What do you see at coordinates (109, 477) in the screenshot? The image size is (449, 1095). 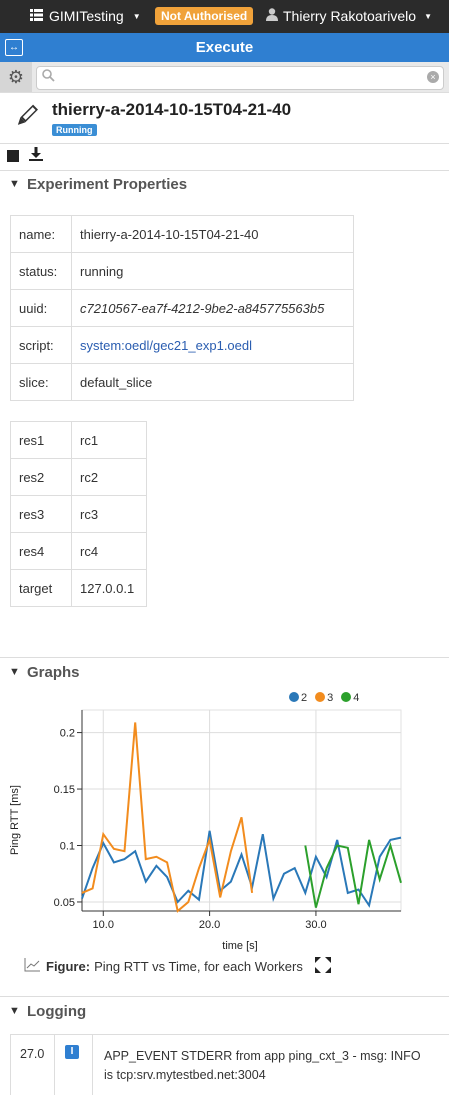 I see `resource-value: rc2` at bounding box center [109, 477].